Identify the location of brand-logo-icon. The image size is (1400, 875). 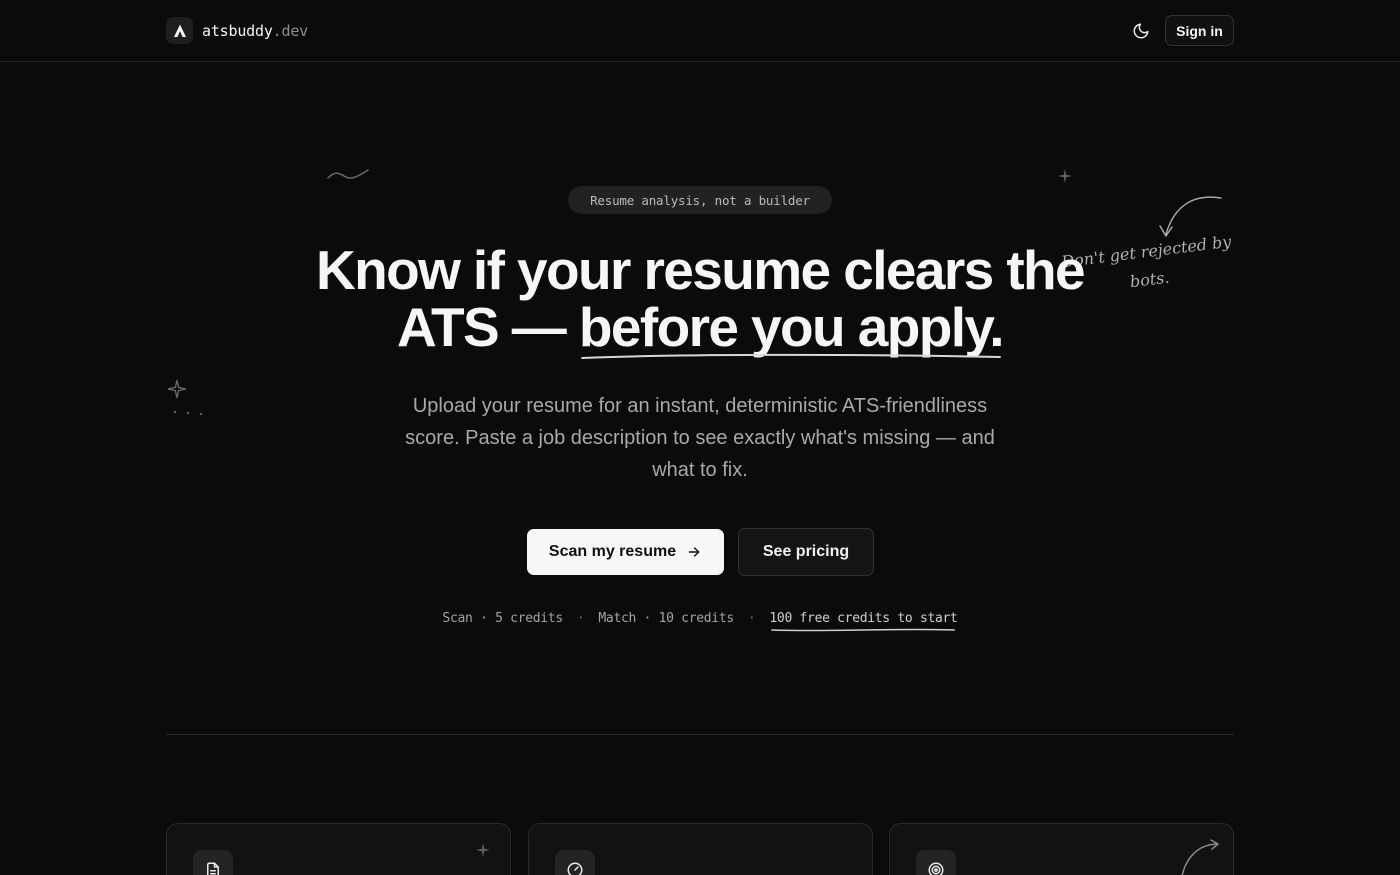
(179, 30).